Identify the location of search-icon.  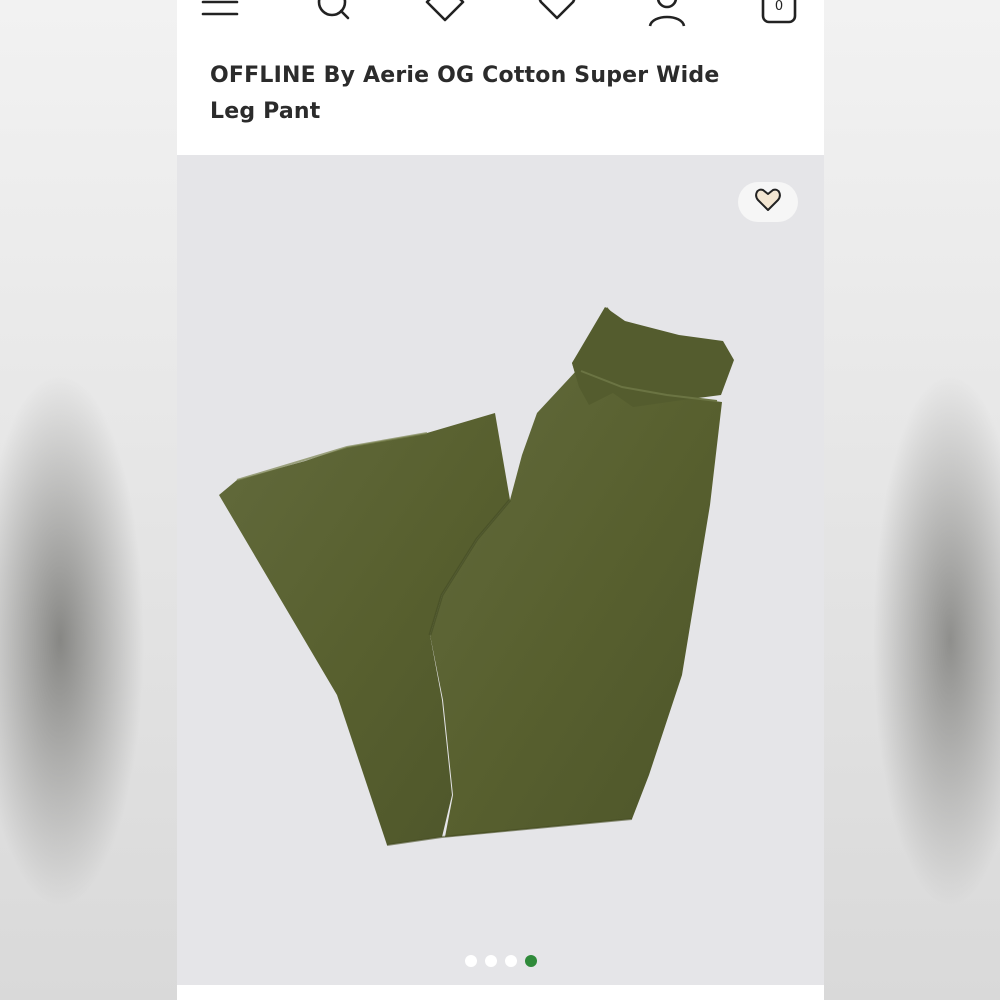
(334, 14).